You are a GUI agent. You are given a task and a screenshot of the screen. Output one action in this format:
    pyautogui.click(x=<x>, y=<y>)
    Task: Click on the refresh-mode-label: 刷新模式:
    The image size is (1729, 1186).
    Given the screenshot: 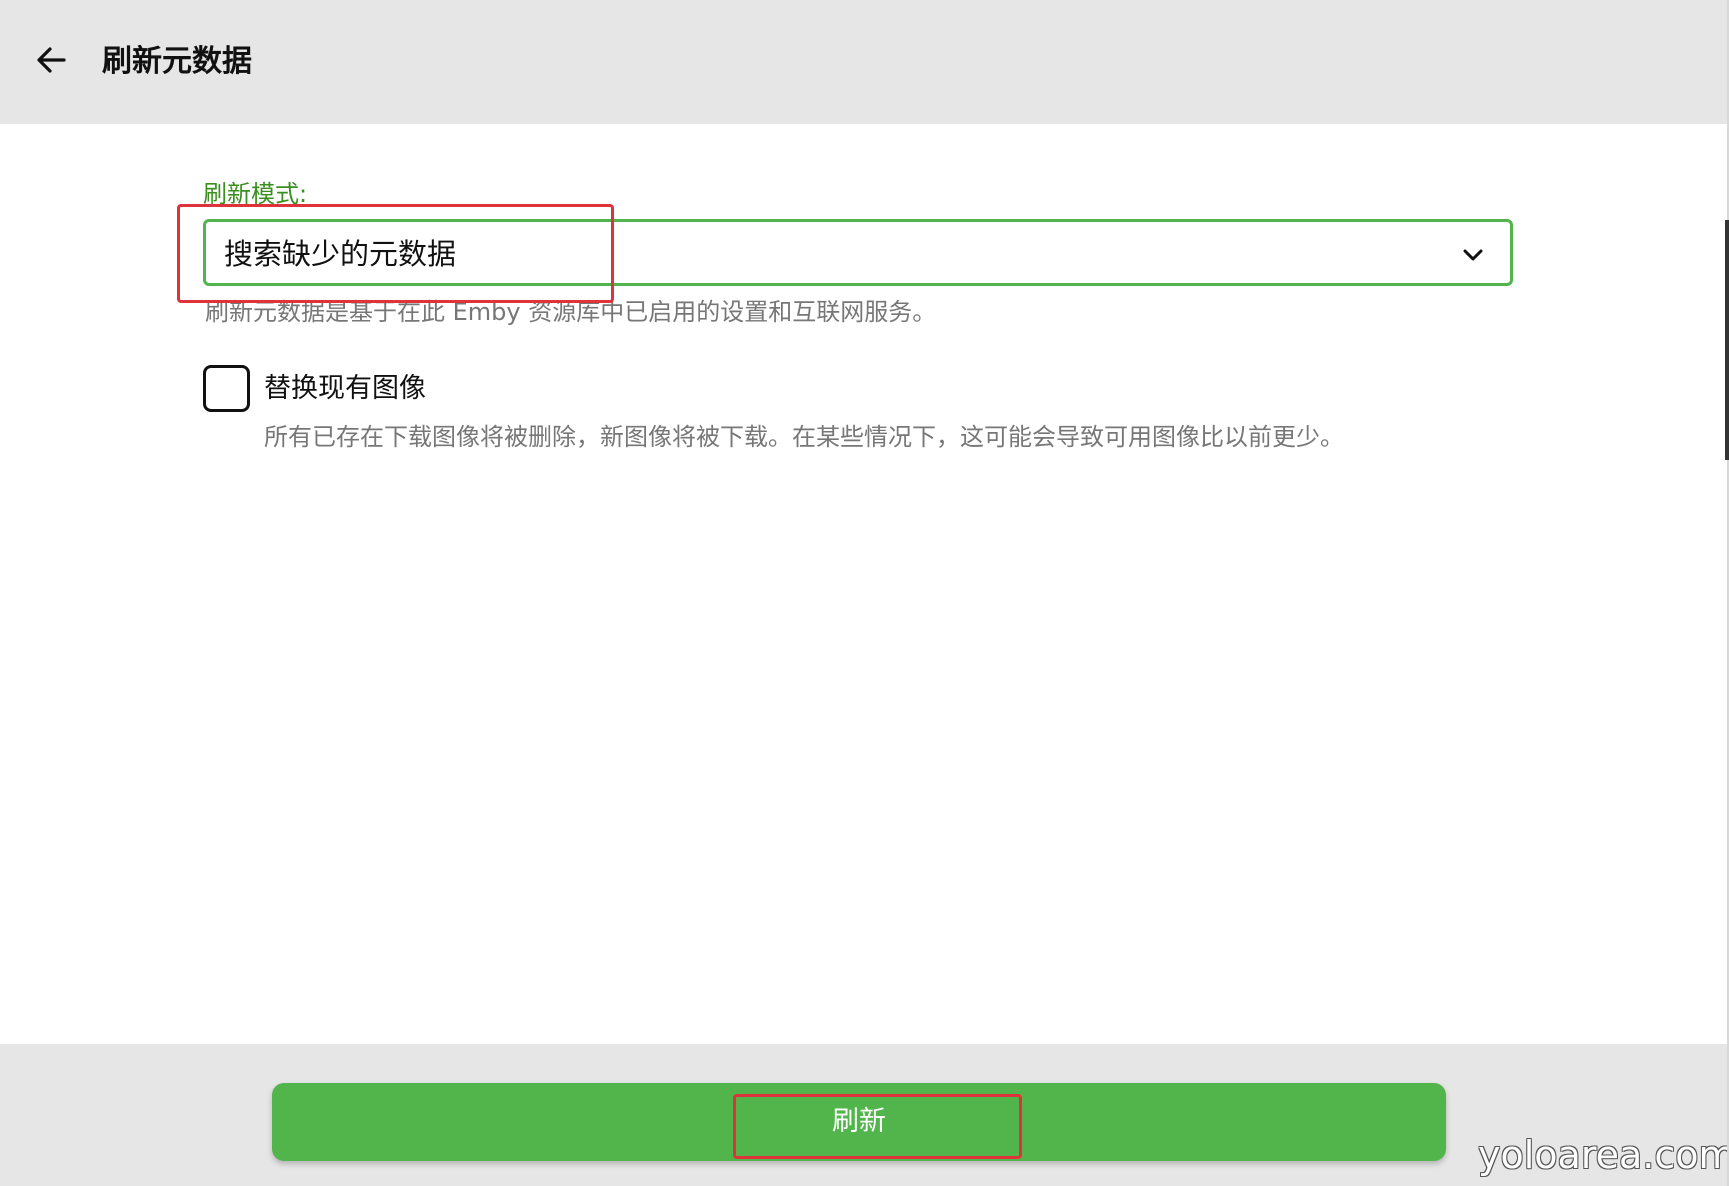 What is the action you would take?
    pyautogui.click(x=255, y=194)
    